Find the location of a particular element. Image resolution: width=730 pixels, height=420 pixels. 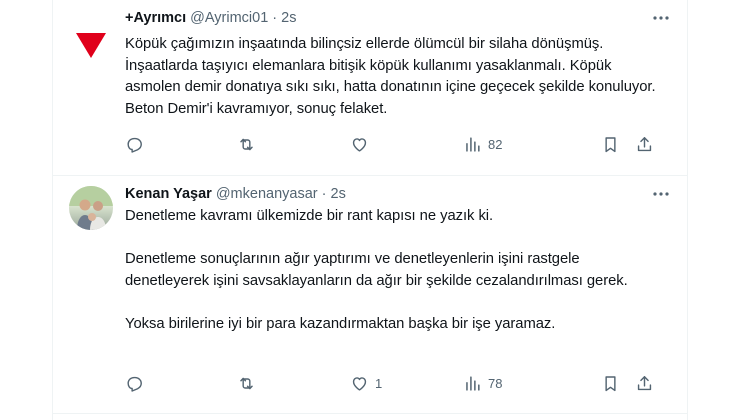

tweet-header: Kenan Yaşar @mkenanyasar · 2s is located at coordinates (398, 194).